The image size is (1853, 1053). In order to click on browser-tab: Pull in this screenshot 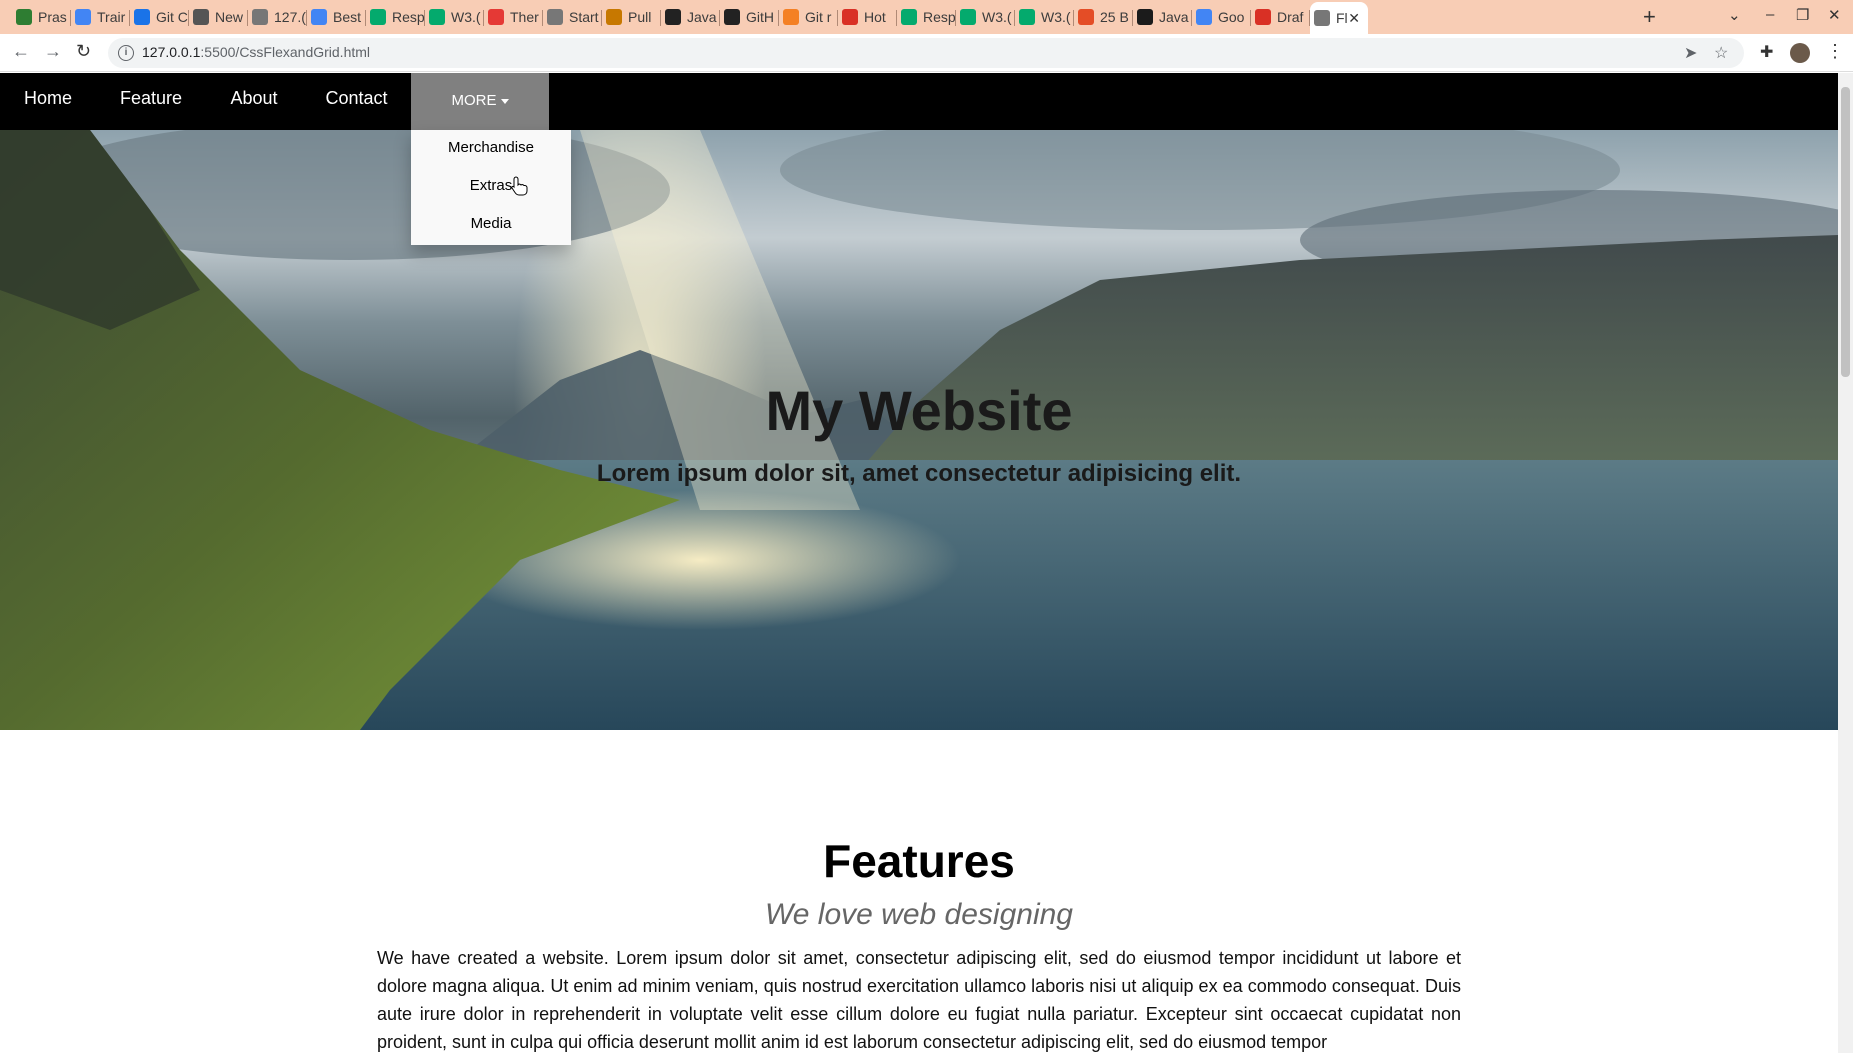, I will do `click(631, 17)`.